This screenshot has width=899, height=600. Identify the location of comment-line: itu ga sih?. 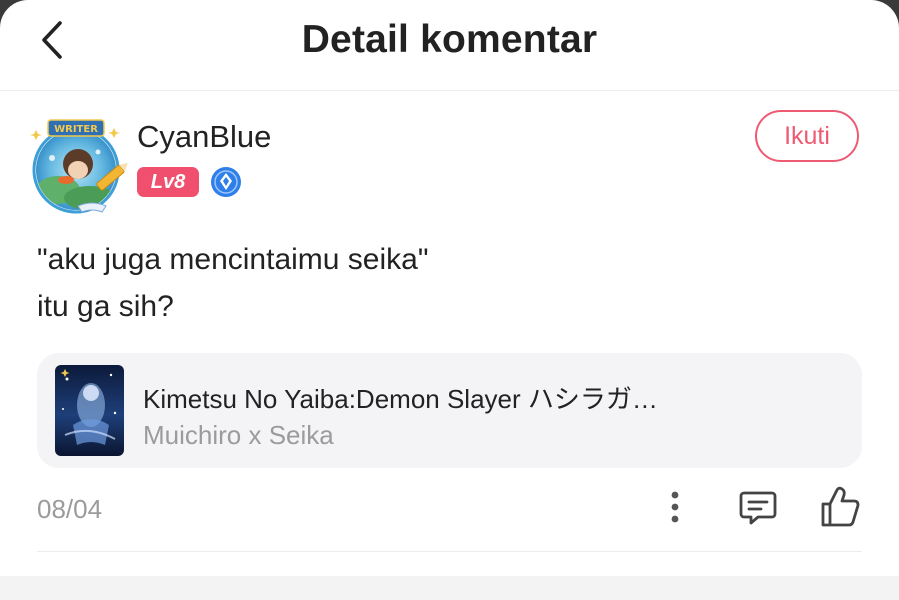
(105, 306).